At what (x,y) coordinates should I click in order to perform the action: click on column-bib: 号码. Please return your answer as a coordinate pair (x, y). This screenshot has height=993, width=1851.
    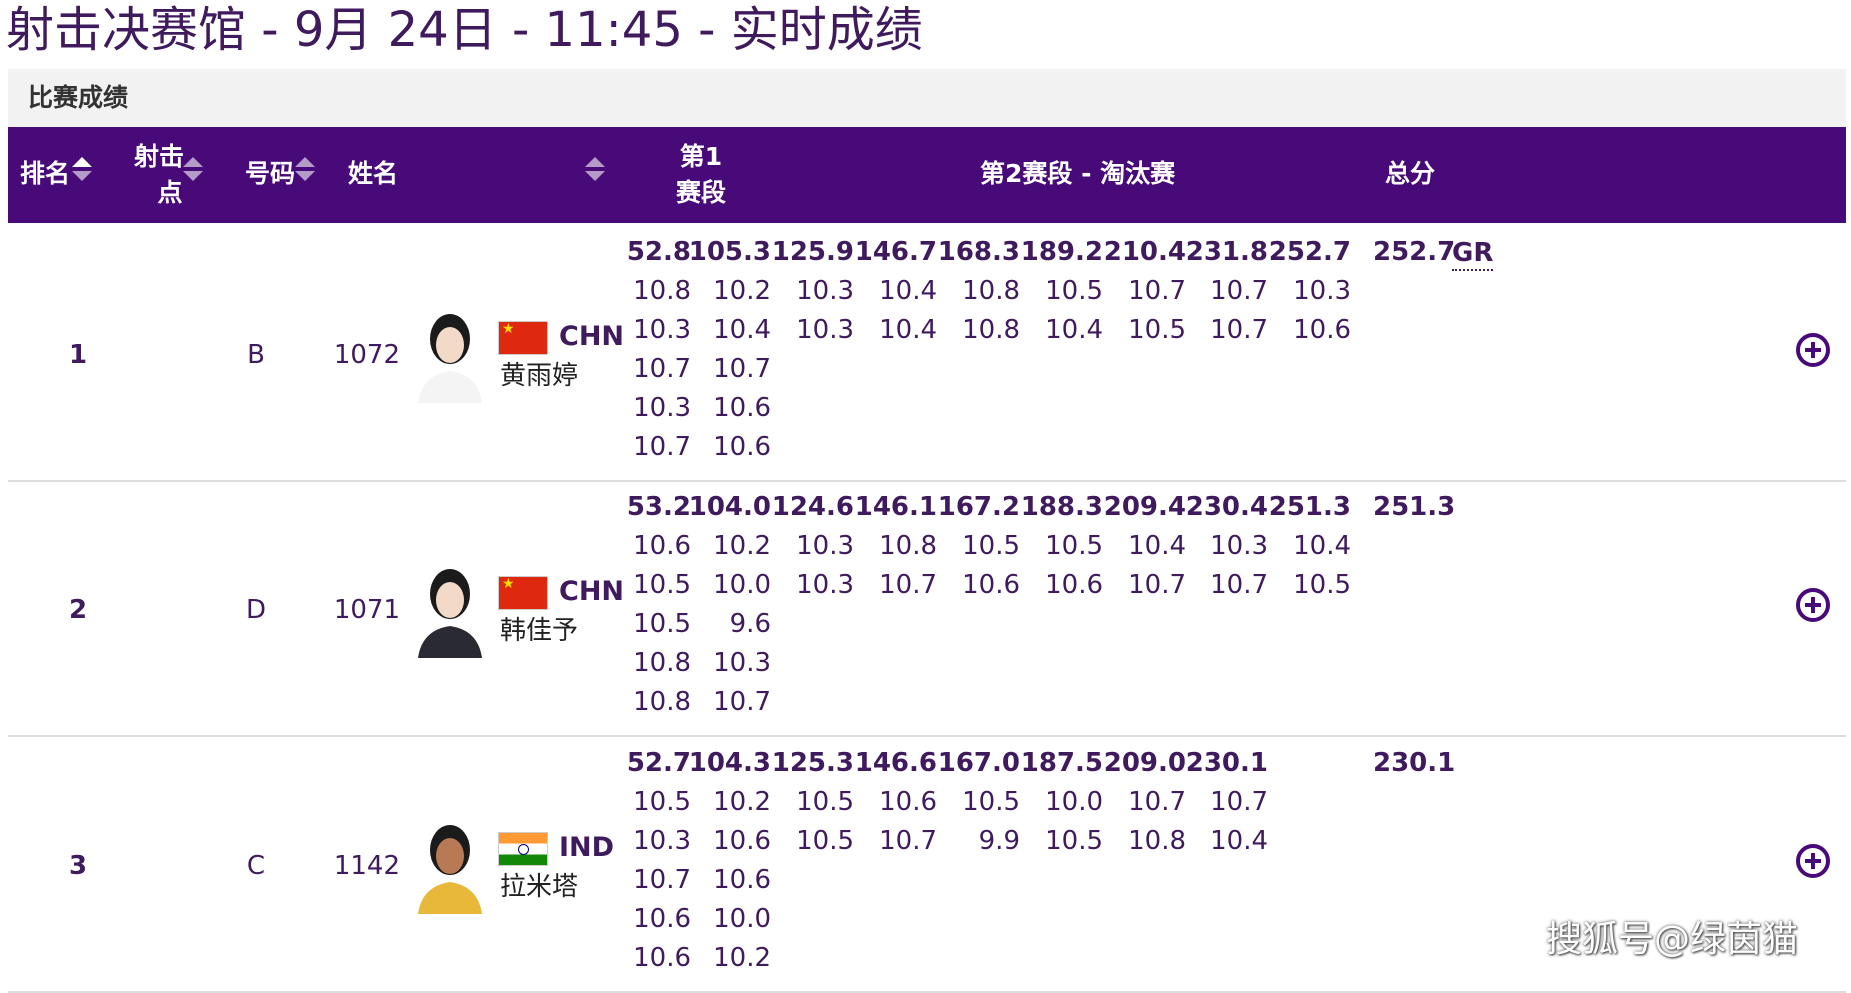
    Looking at the image, I should click on (270, 172).